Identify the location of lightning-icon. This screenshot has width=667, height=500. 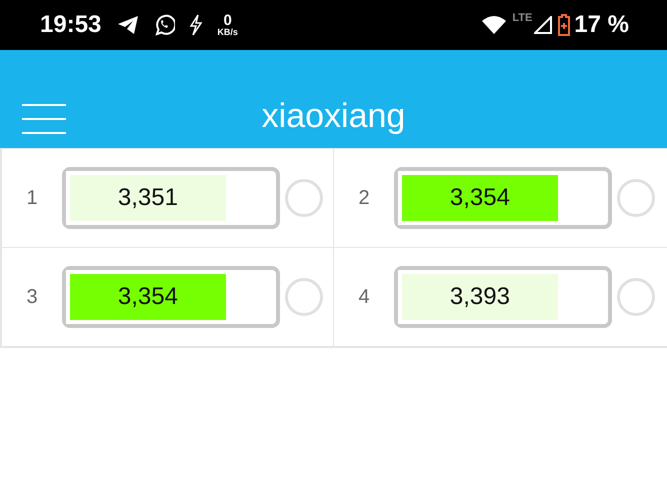
(196, 25).